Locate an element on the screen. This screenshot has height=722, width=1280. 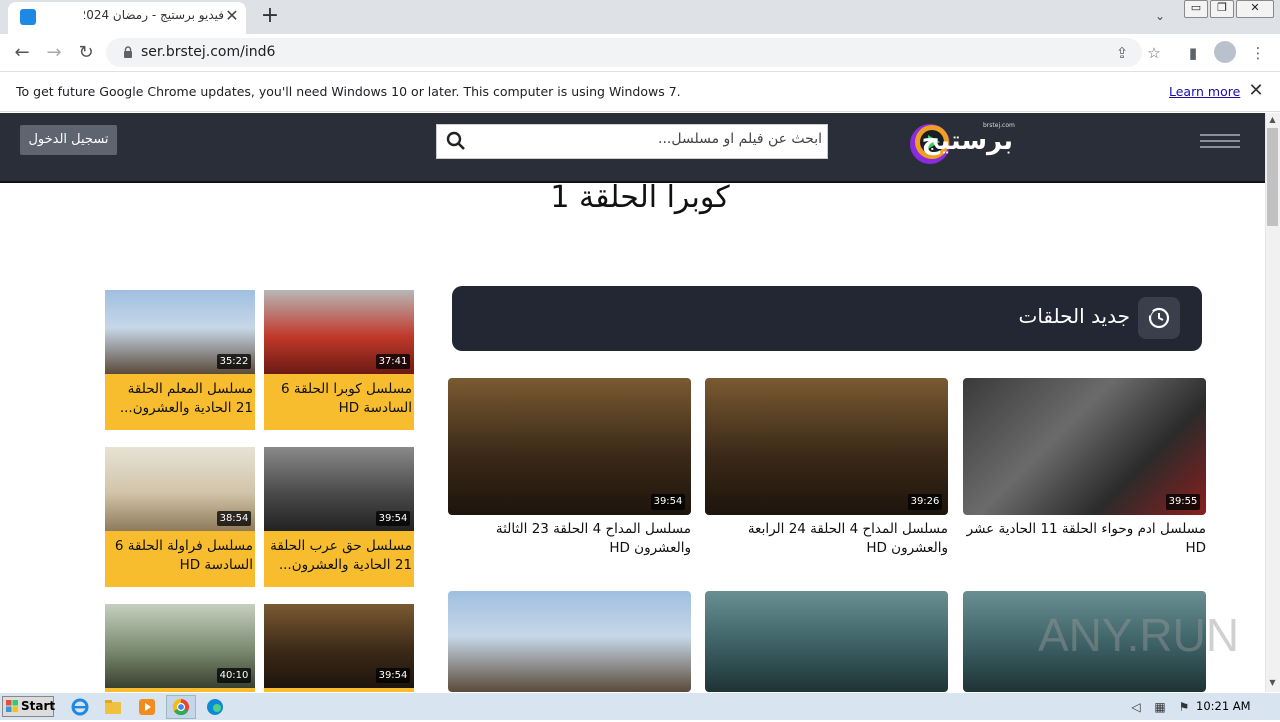
reload-icon: ↻ is located at coordinates (86, 53).